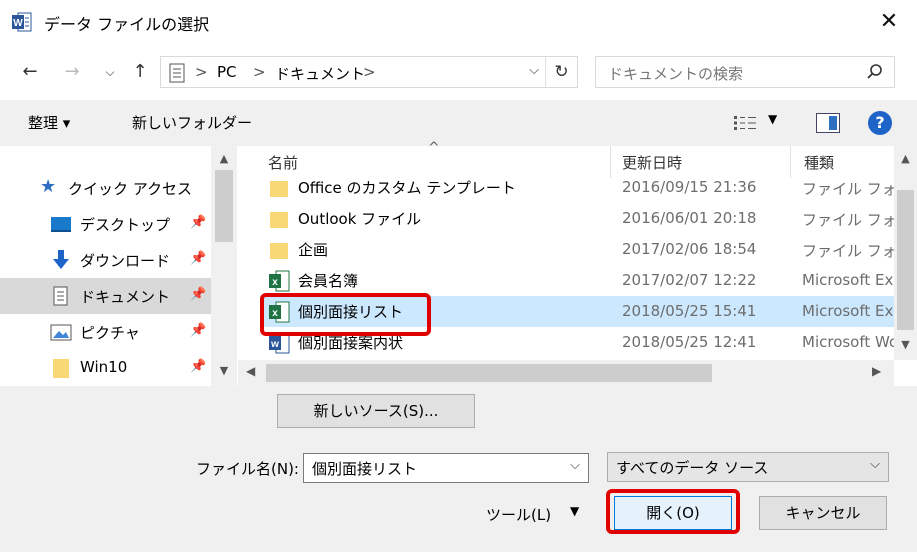  Describe the element at coordinates (652, 162) in the screenshot. I see `column-header-date: 更新日時` at that location.